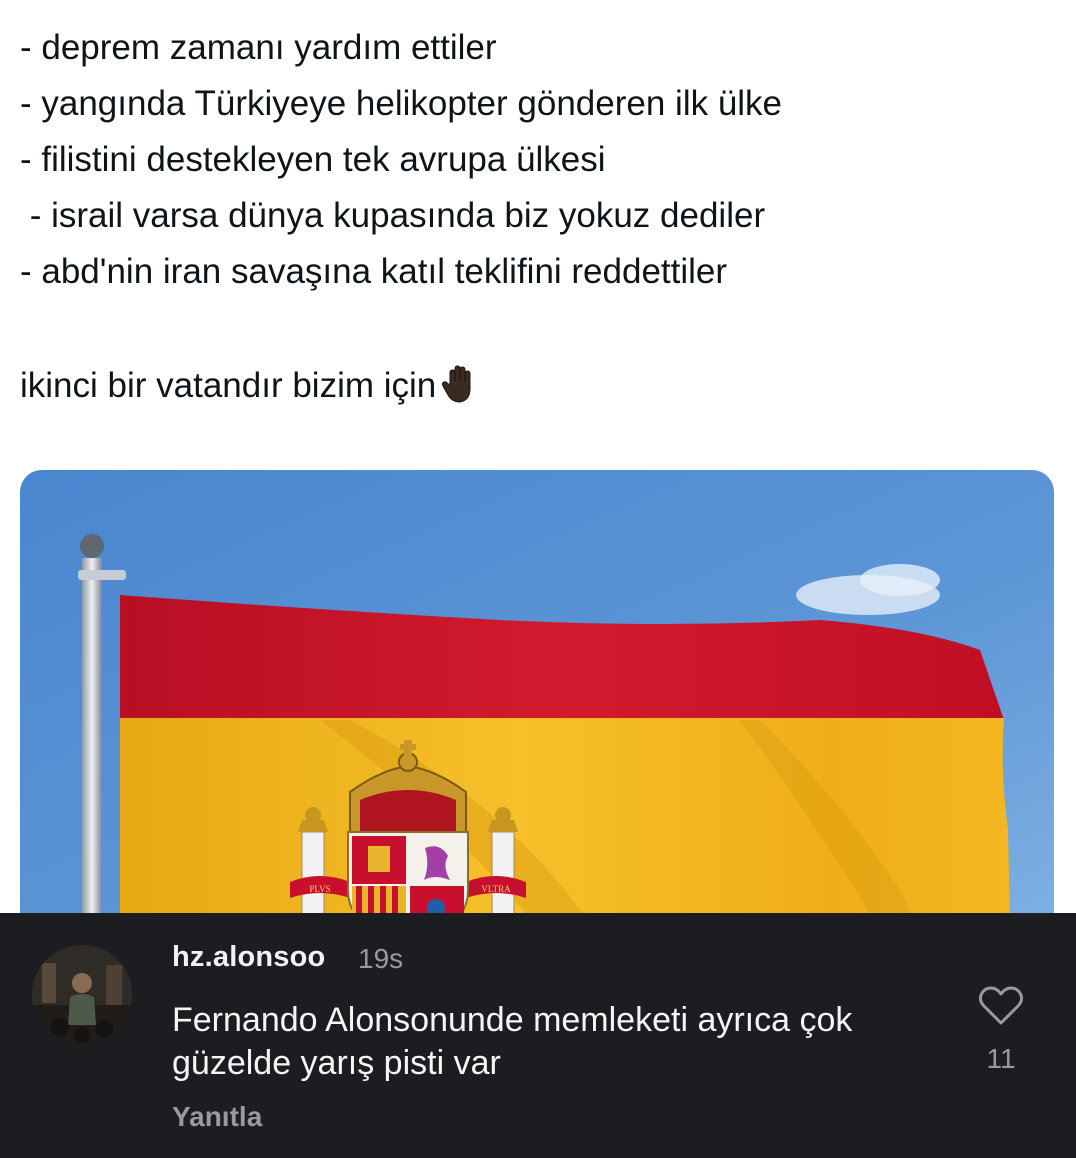  What do you see at coordinates (102, 575) in the screenshot?
I see `pole-clip` at bounding box center [102, 575].